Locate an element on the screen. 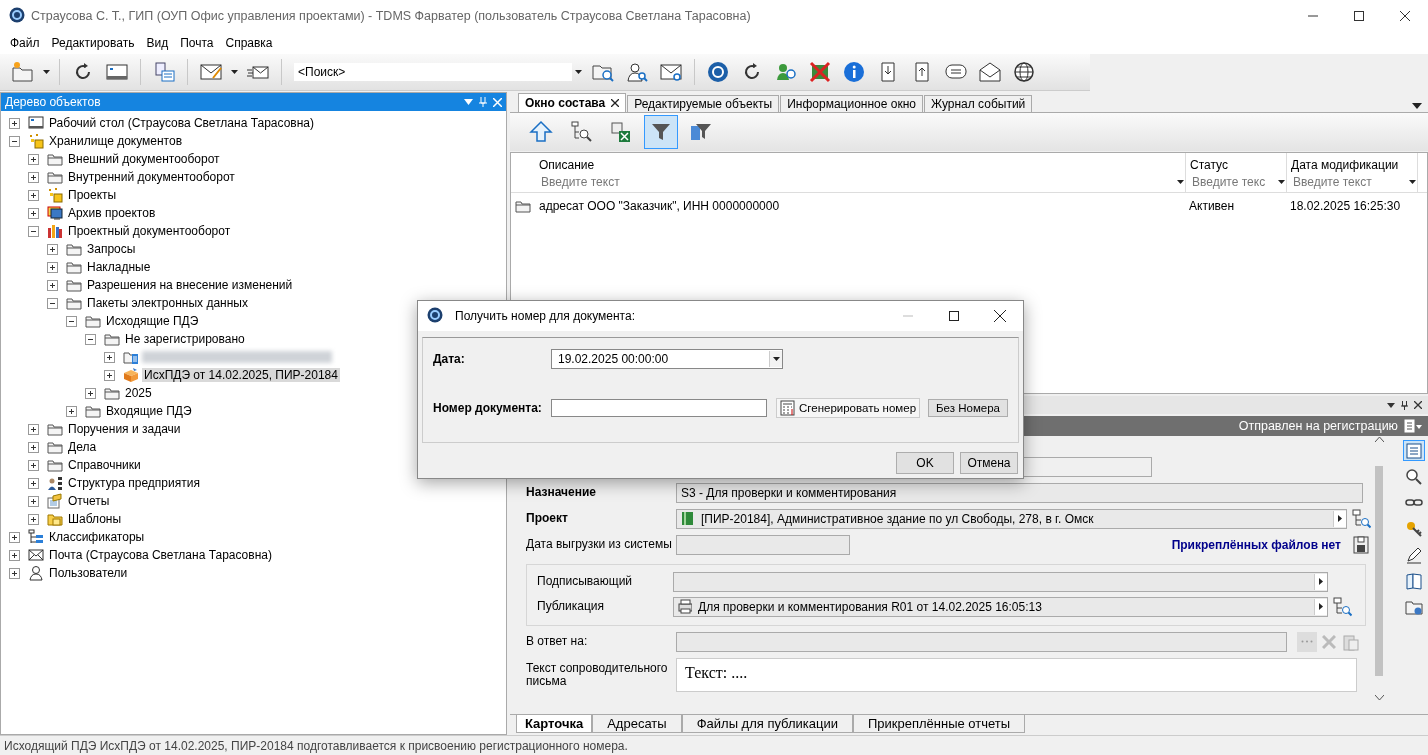 The width and height of the screenshot is (1428, 755). column-header: Статус is located at coordinates (1236, 162).